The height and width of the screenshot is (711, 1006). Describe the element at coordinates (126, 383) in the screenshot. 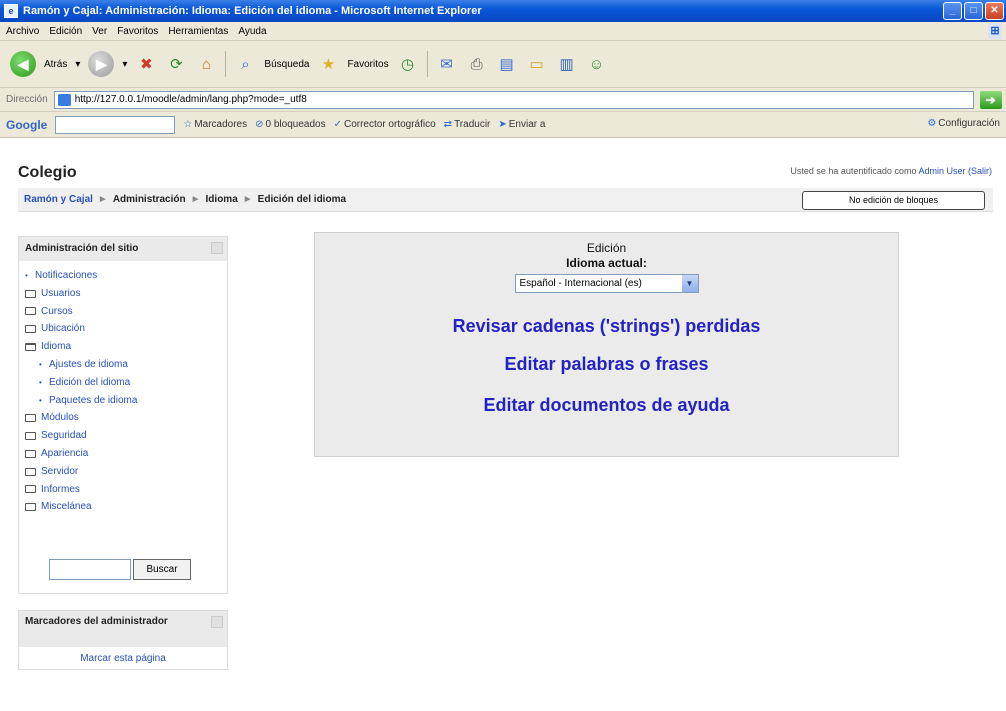

I see `admin-tree-item: • Edición del idioma` at that location.